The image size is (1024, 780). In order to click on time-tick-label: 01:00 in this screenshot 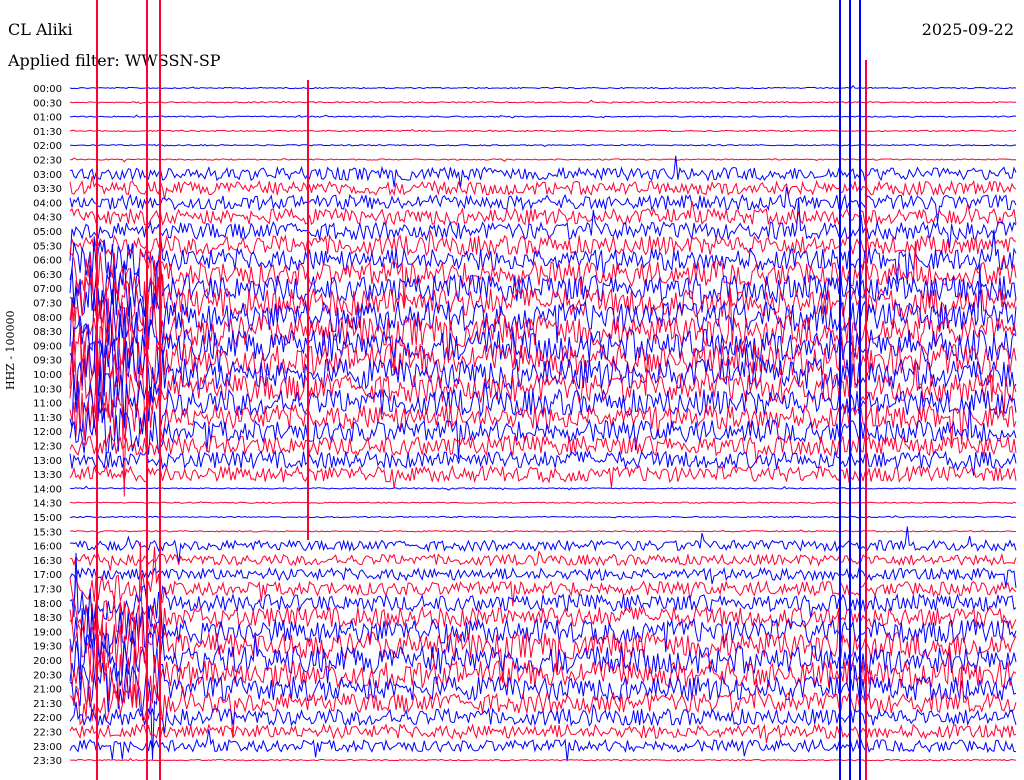, I will do `click(47, 118)`.